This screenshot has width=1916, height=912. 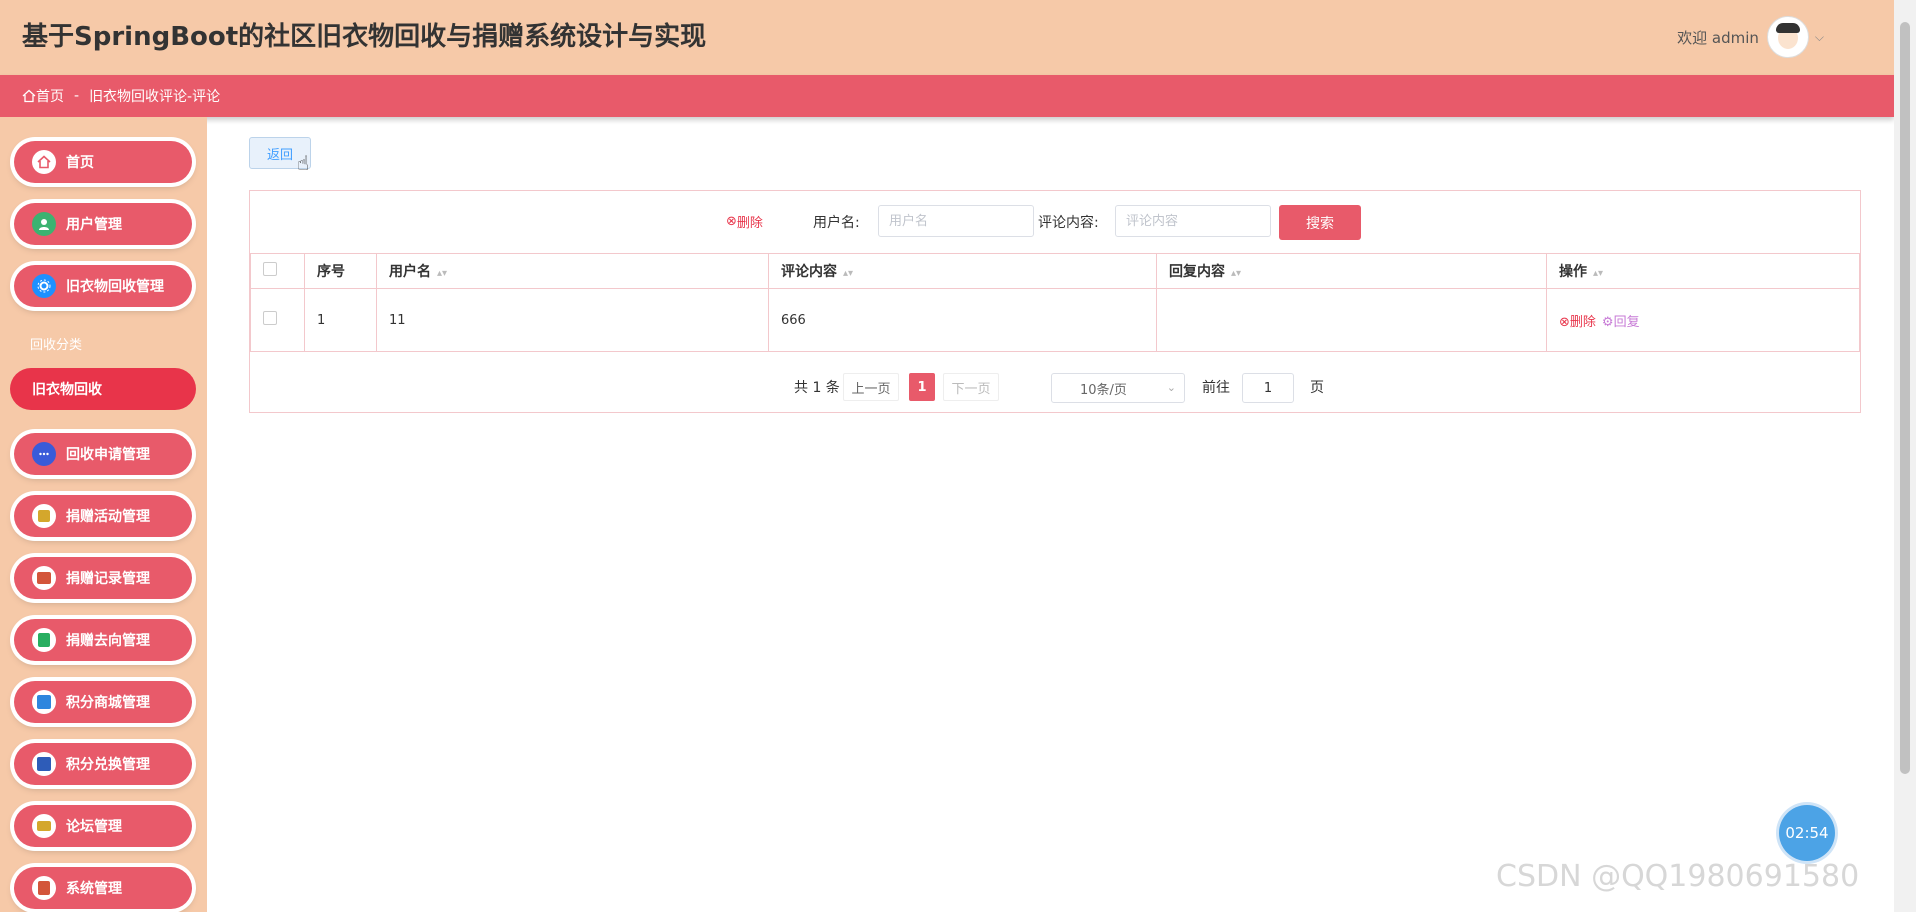 What do you see at coordinates (1807, 833) in the screenshot?
I see `timer-badge: 02:54` at bounding box center [1807, 833].